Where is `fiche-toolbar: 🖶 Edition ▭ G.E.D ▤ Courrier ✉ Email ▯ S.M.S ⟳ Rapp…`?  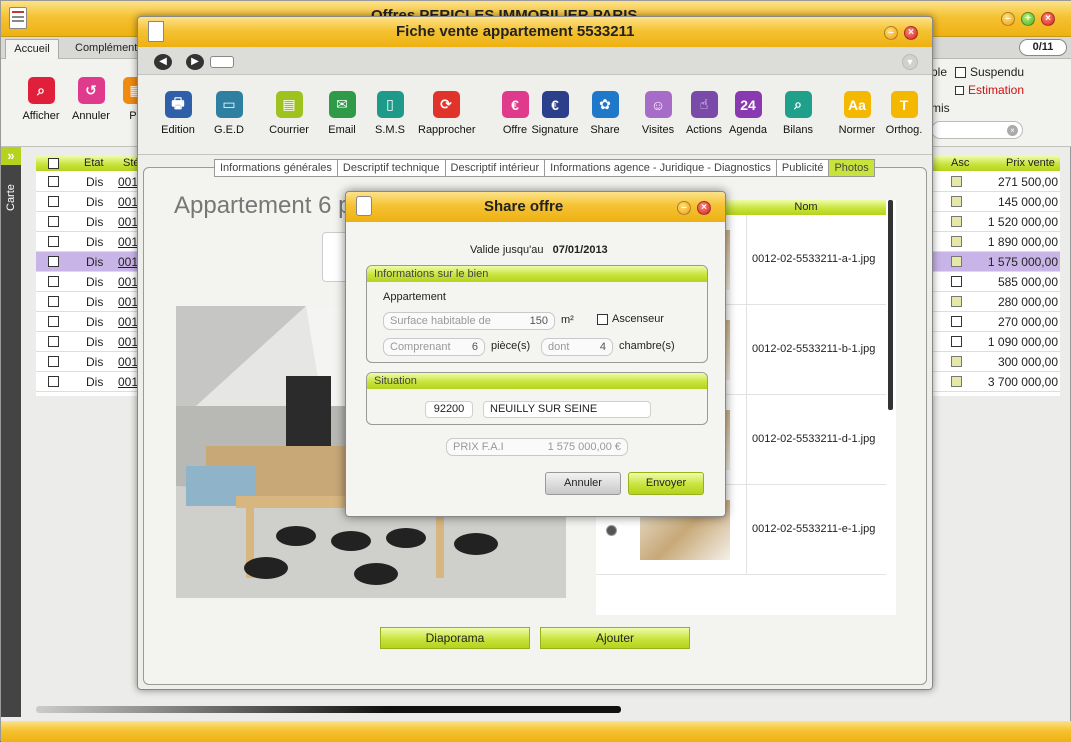
fiche-toolbar: 🖶 Edition ▭ G.E.D ▤ Courrier ✉ Email ▯ S.M.S ⟳ Rapp… is located at coordinates (535, 115).